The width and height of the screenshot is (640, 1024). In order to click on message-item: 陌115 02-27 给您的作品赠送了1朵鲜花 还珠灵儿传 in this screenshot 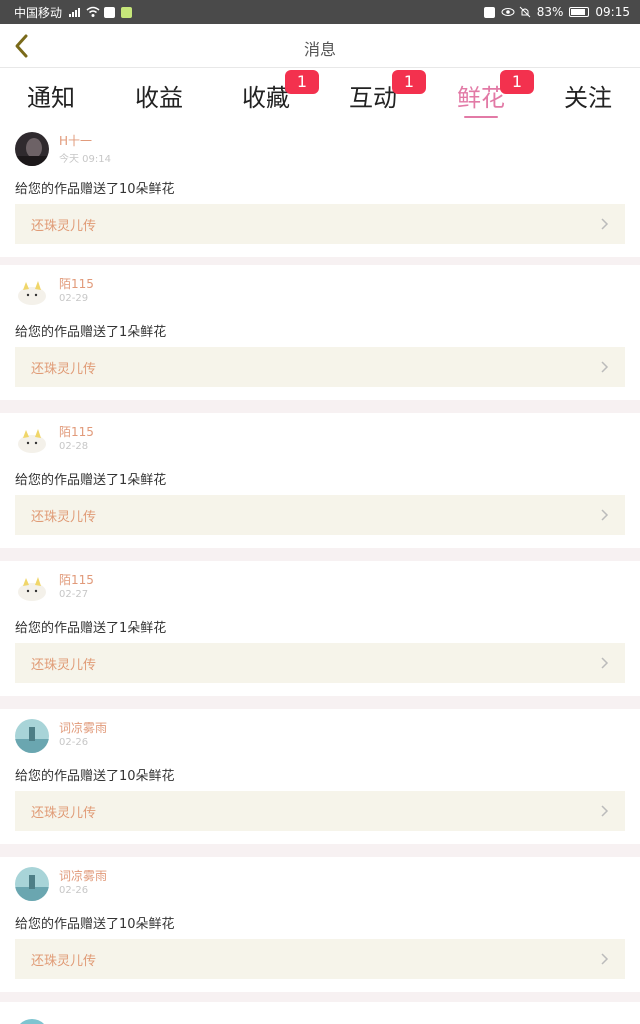, I will do `click(320, 628)`.